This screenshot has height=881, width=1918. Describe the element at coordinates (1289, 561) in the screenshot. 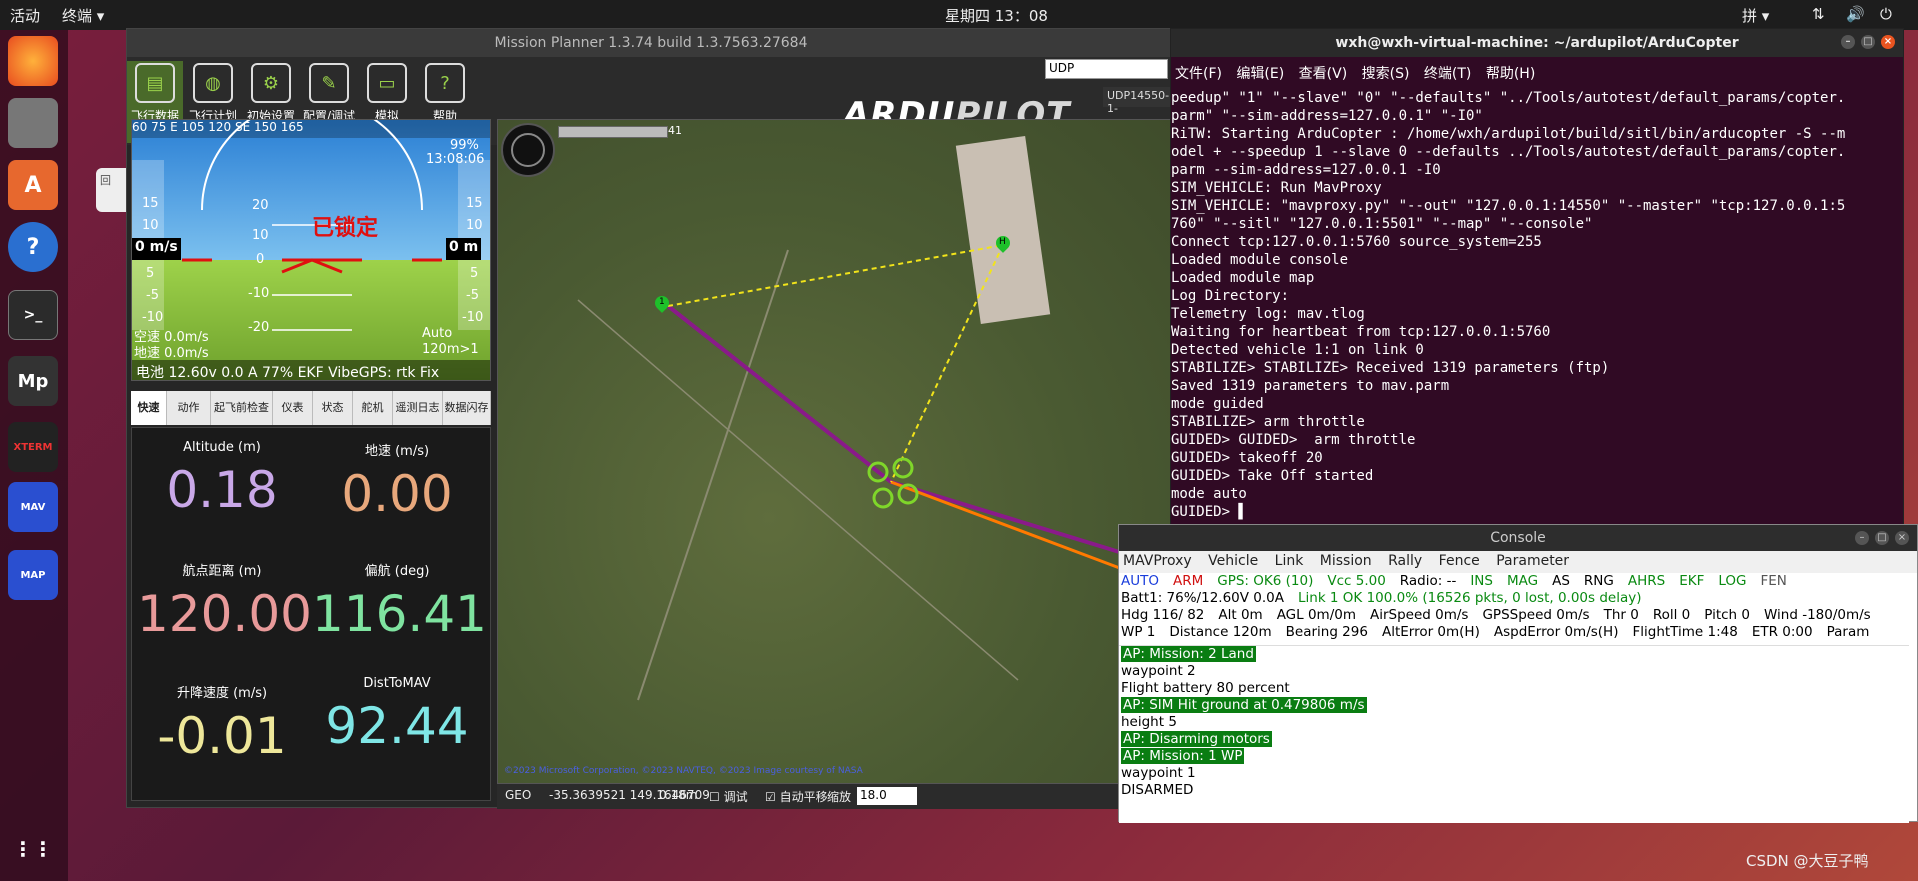

I see `console-menu-link: Link` at that location.